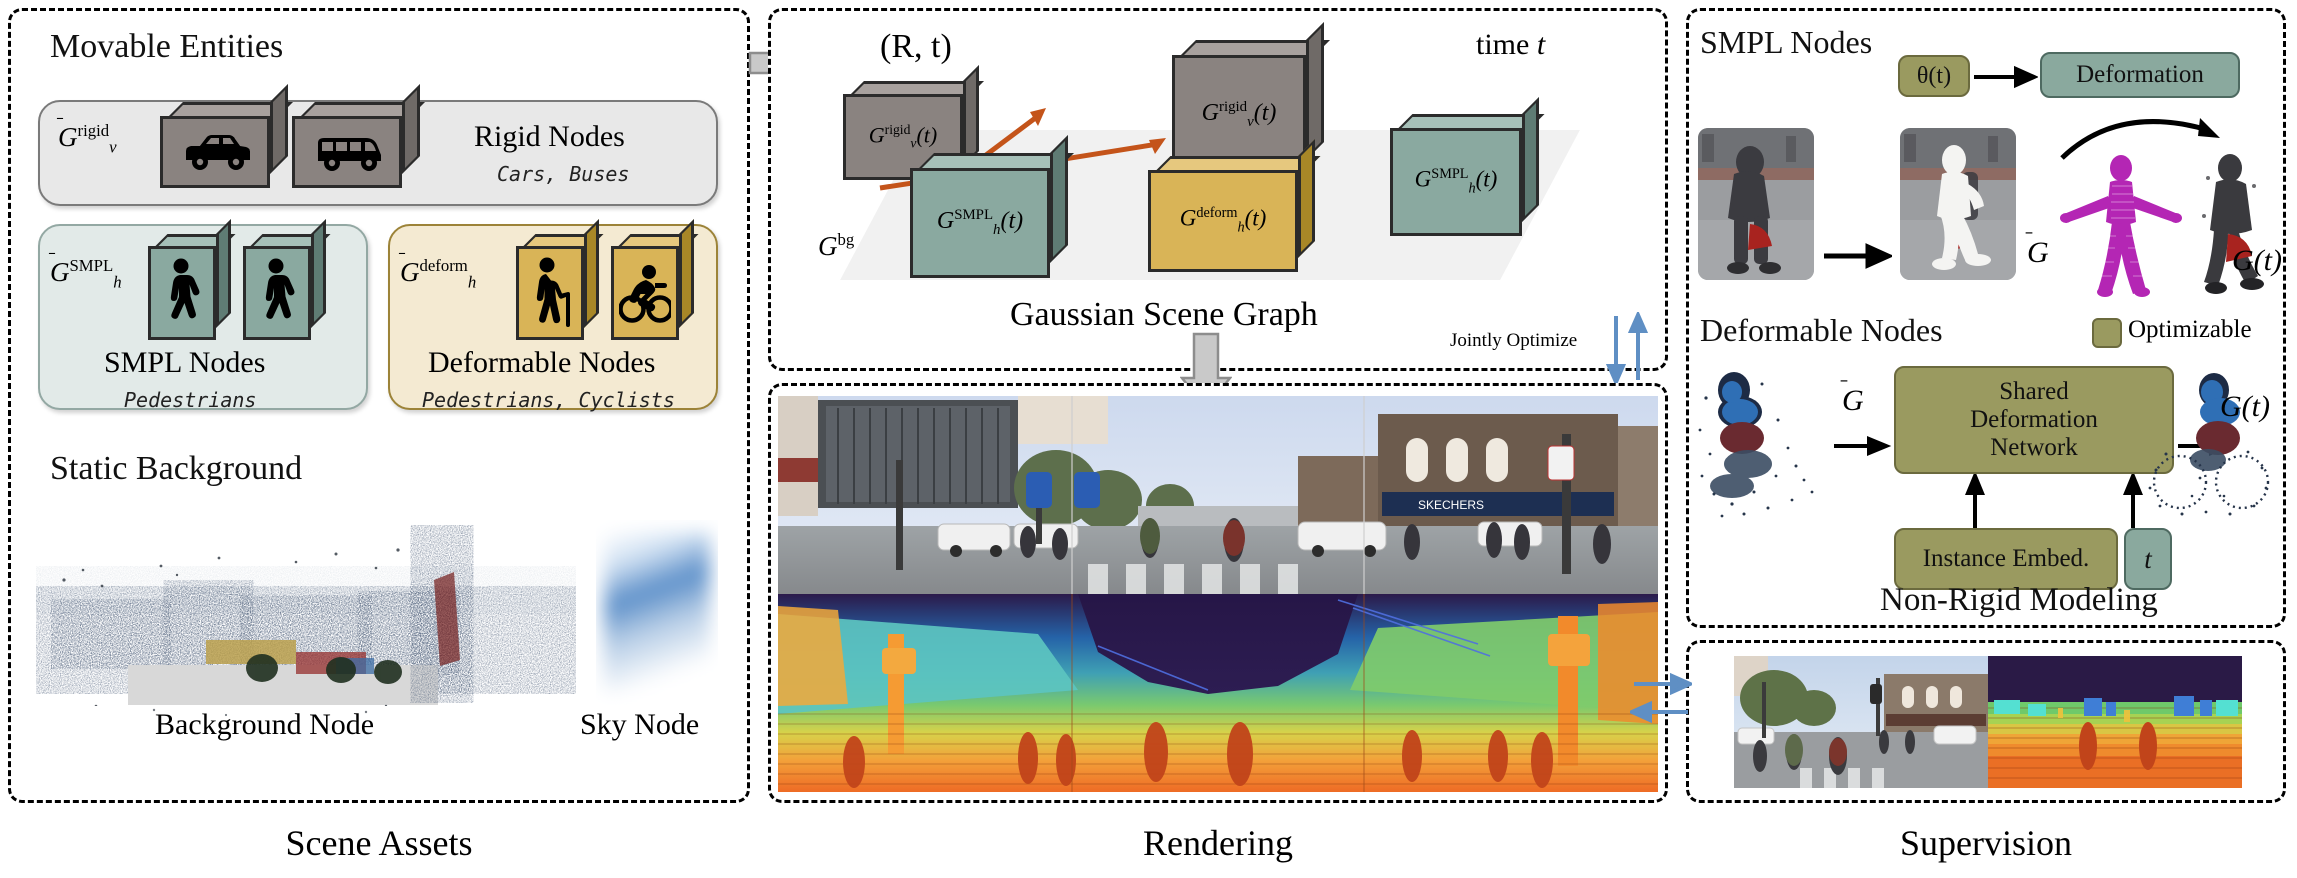 This screenshot has height=878, width=2297. I want to click on walking-cane-icon, so click(550, 293).